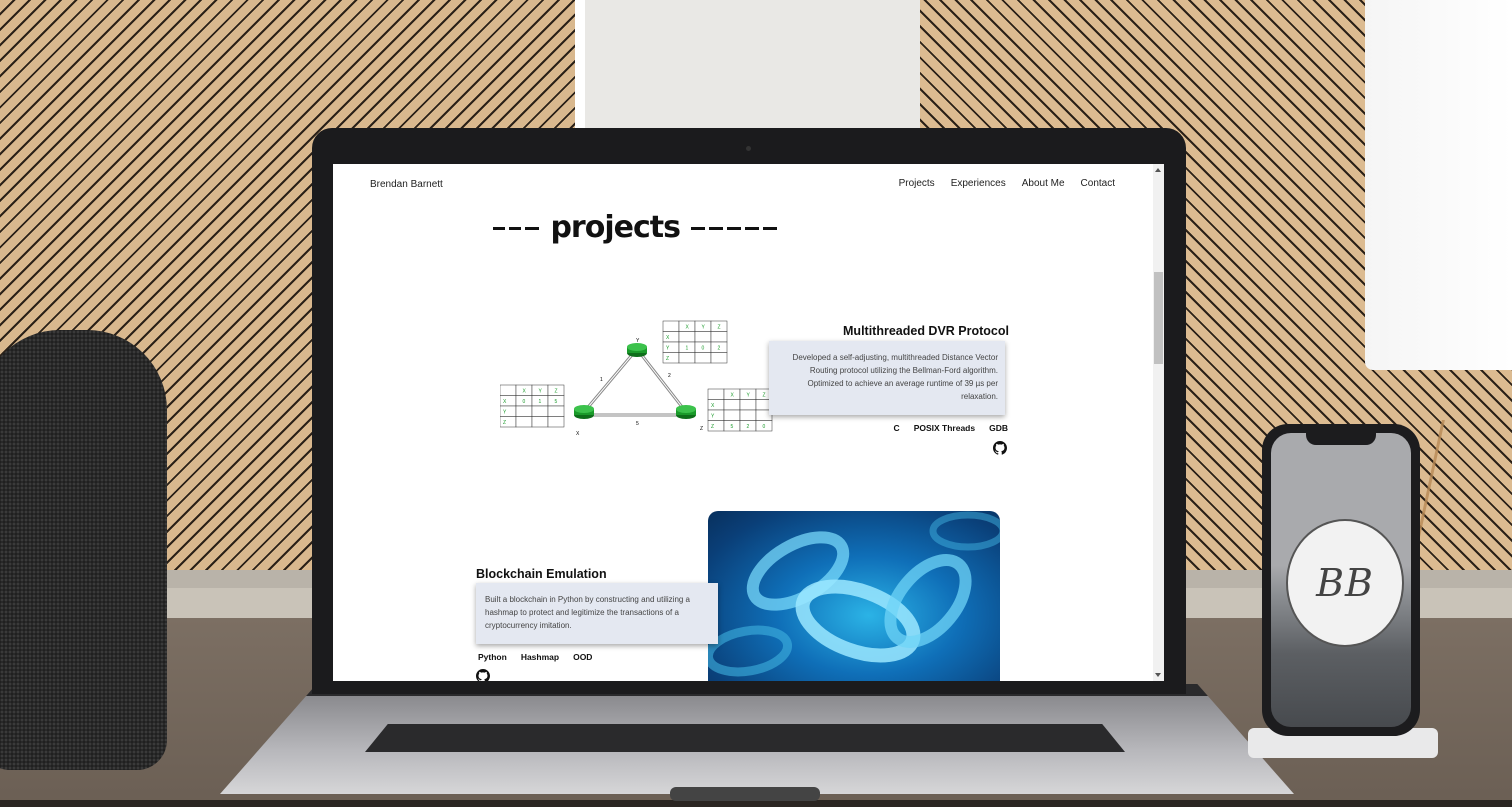 This screenshot has height=807, width=1512. Describe the element at coordinates (1043, 183) in the screenshot. I see `nav-link-about-me: About Me` at that location.